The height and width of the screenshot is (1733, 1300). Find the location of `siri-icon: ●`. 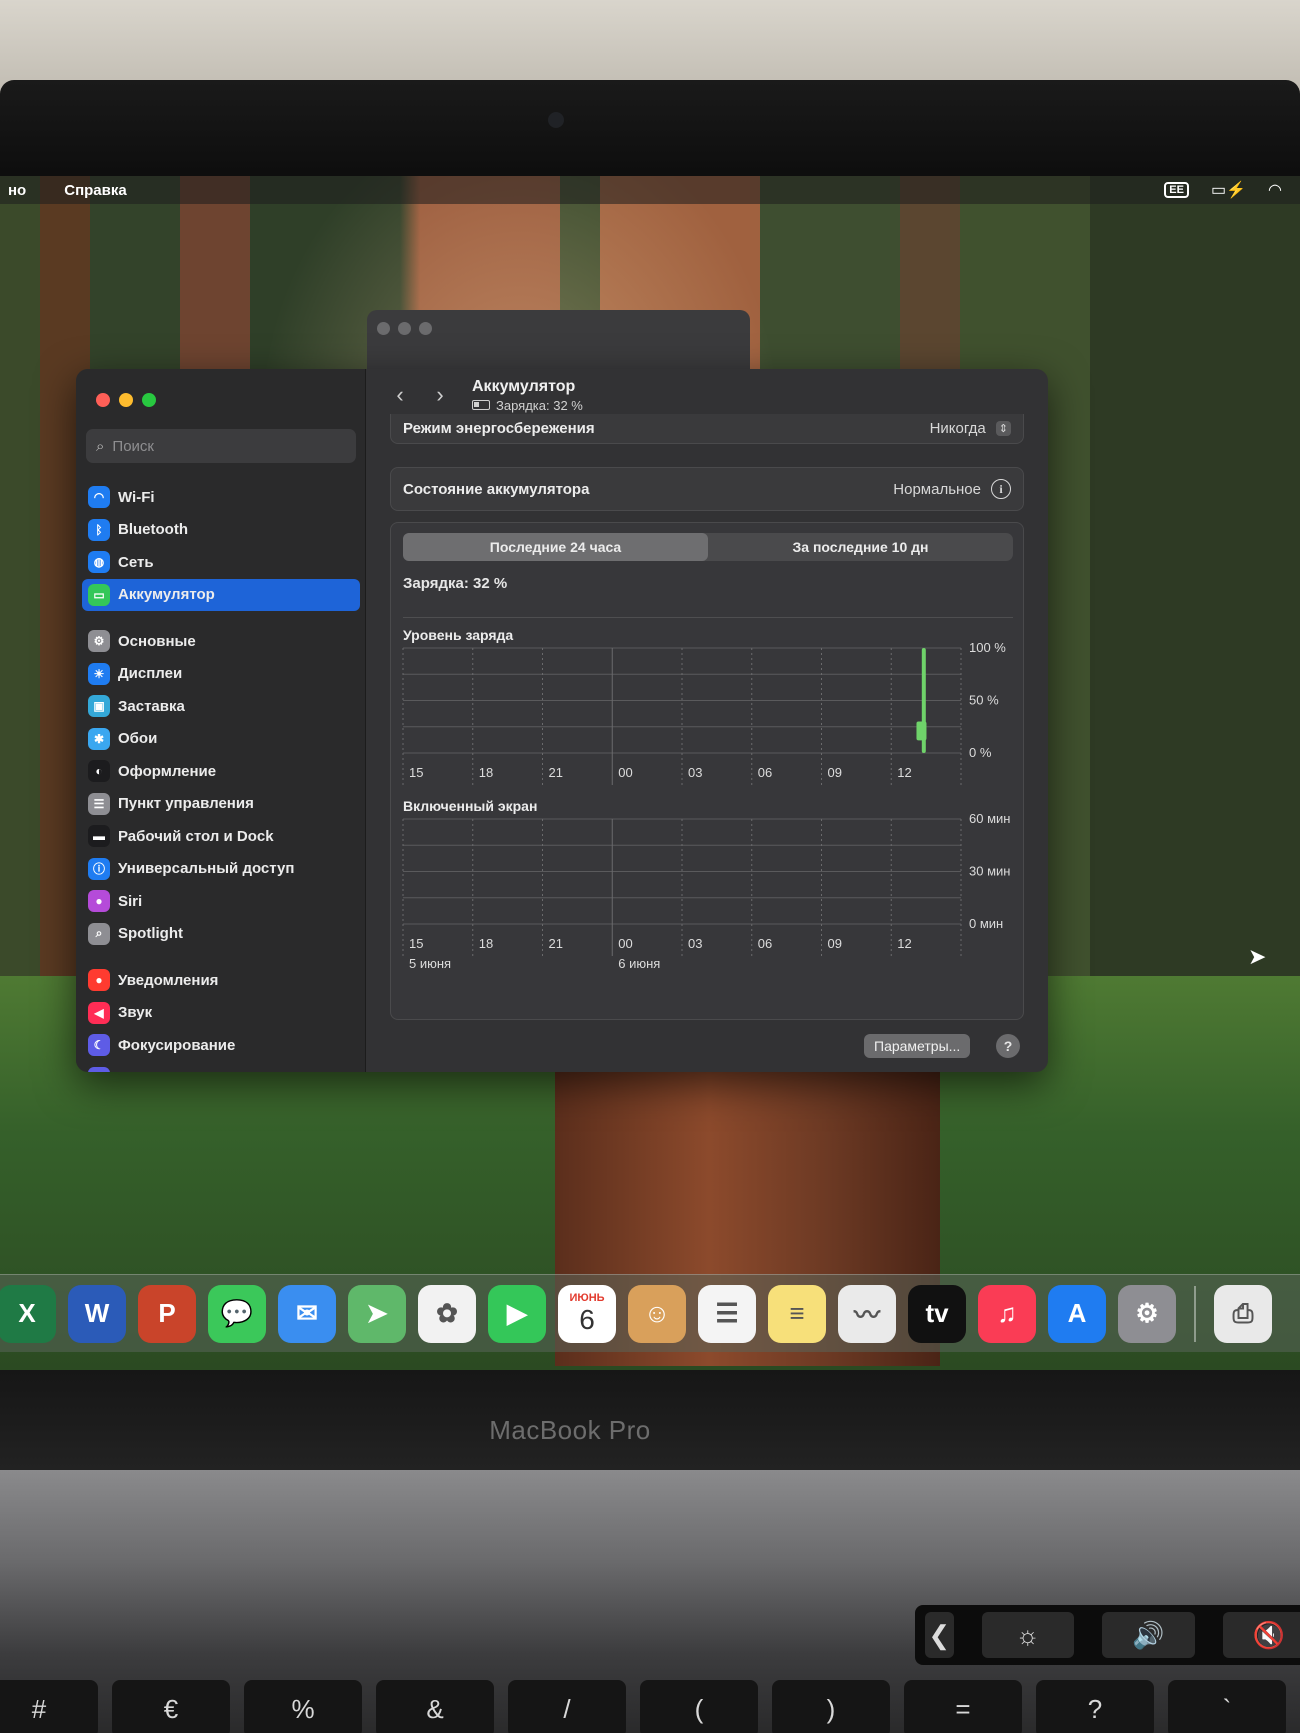

siri-icon: ● is located at coordinates (99, 901).